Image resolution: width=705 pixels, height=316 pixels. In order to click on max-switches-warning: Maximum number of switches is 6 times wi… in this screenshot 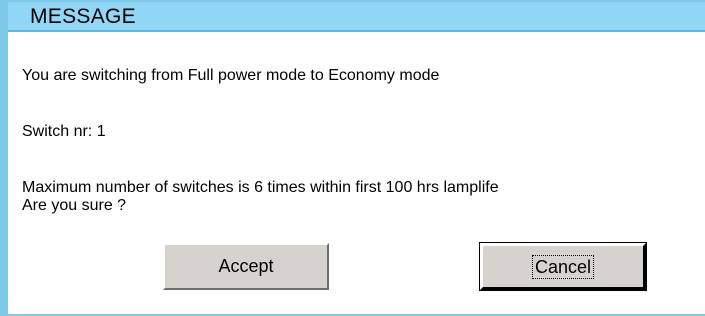, I will do `click(260, 187)`.